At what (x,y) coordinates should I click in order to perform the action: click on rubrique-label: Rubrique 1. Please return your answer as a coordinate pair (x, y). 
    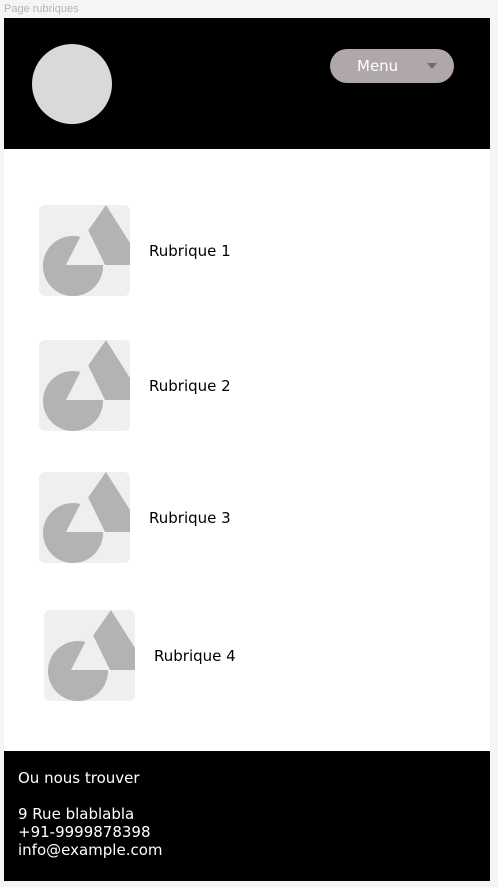
    Looking at the image, I should click on (190, 250).